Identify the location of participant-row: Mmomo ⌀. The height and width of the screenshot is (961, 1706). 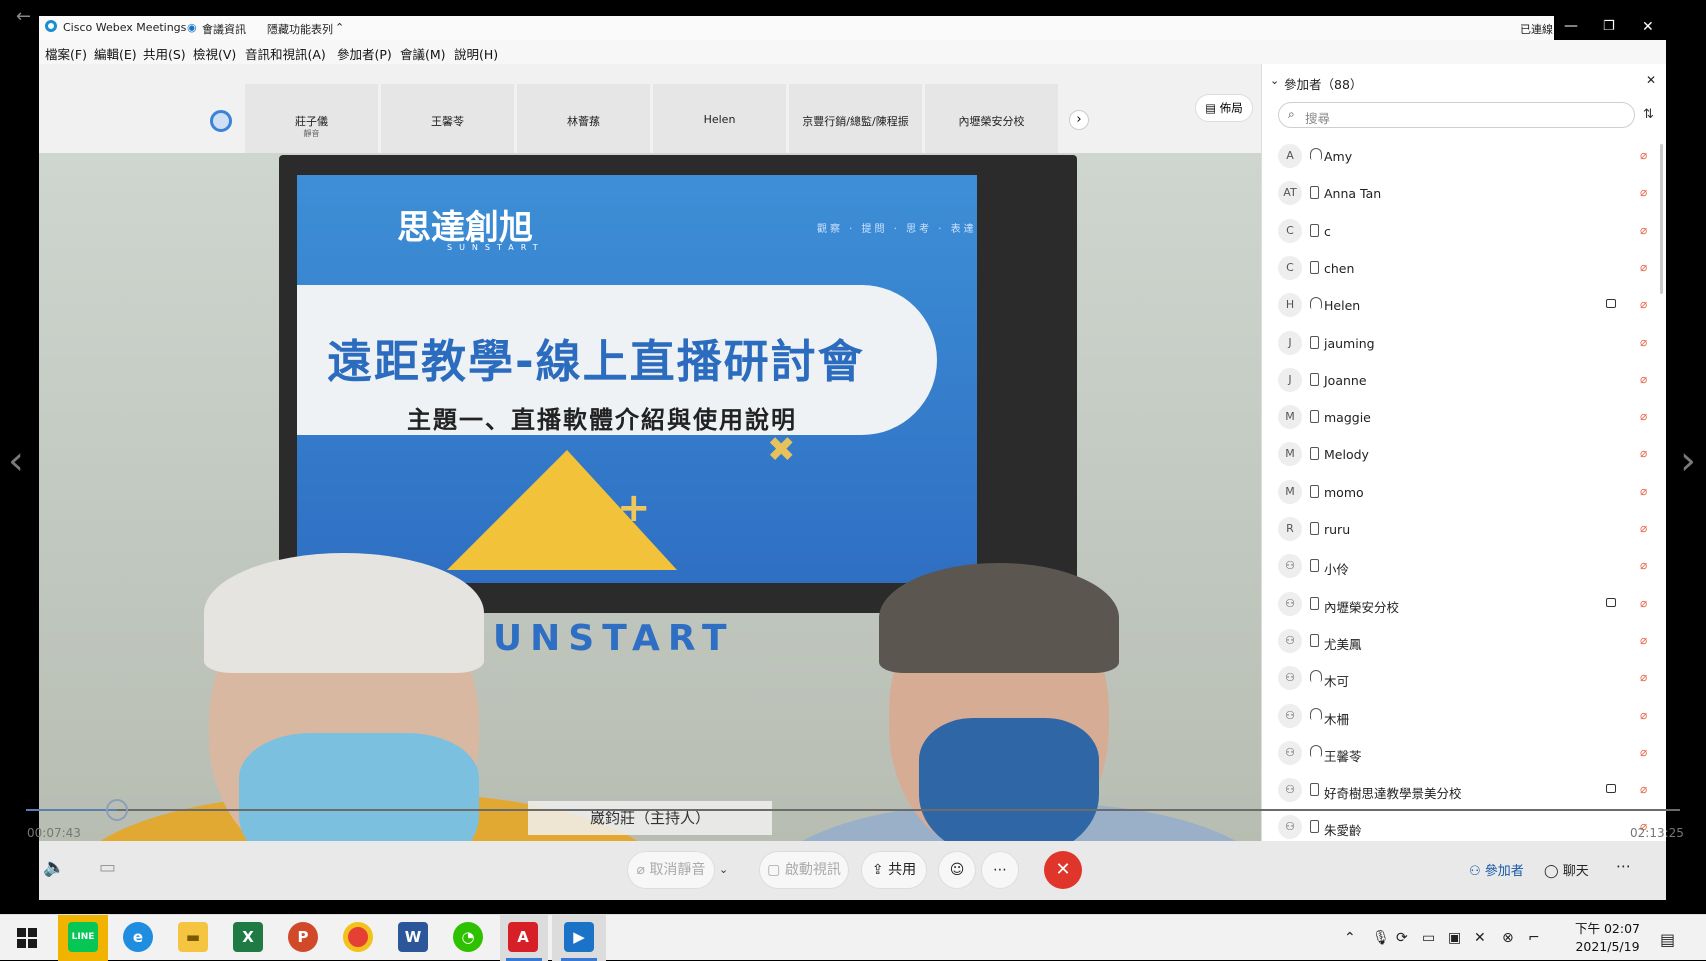
(1462, 492).